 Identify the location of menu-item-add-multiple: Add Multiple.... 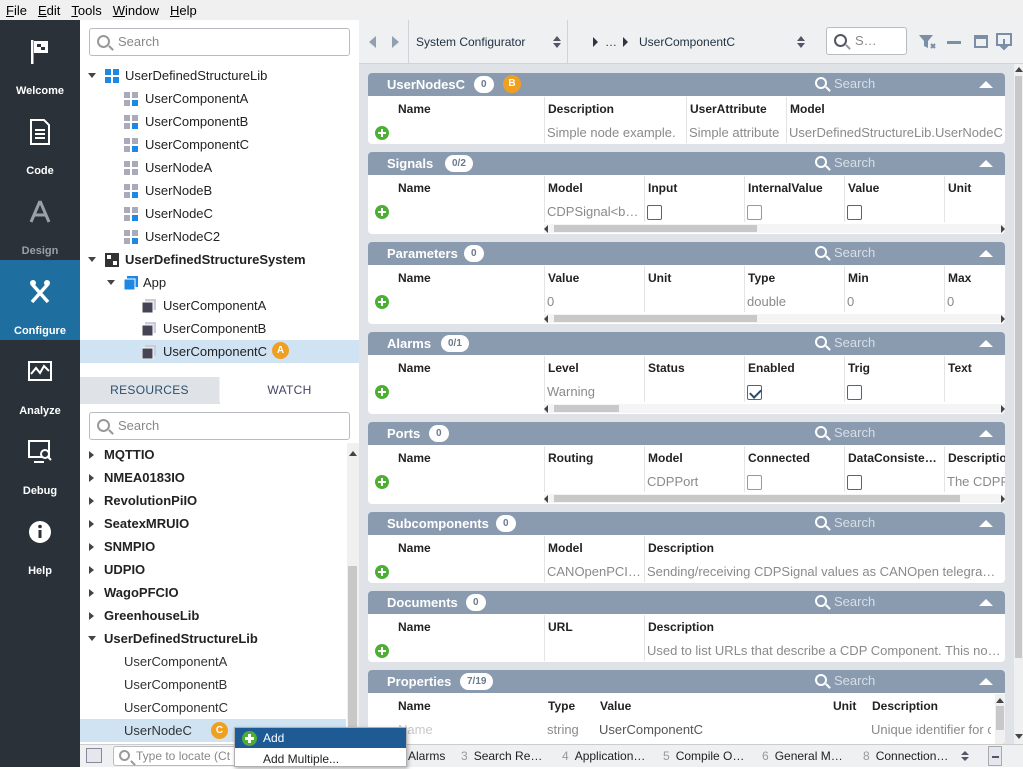
(320, 759).